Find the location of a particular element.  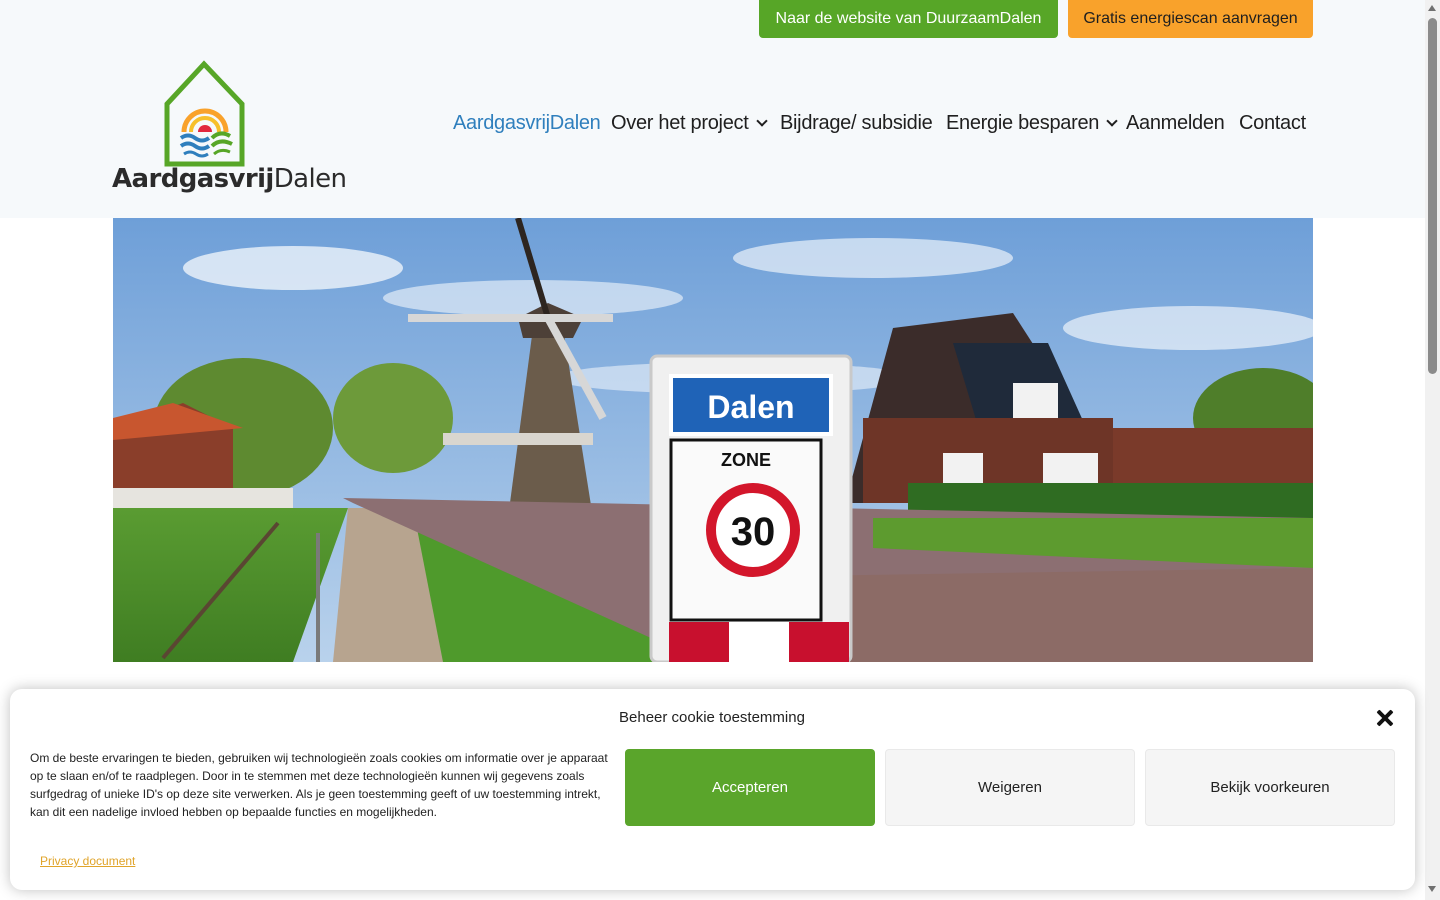

sign-zone-label: ZONE is located at coordinates (746, 460).